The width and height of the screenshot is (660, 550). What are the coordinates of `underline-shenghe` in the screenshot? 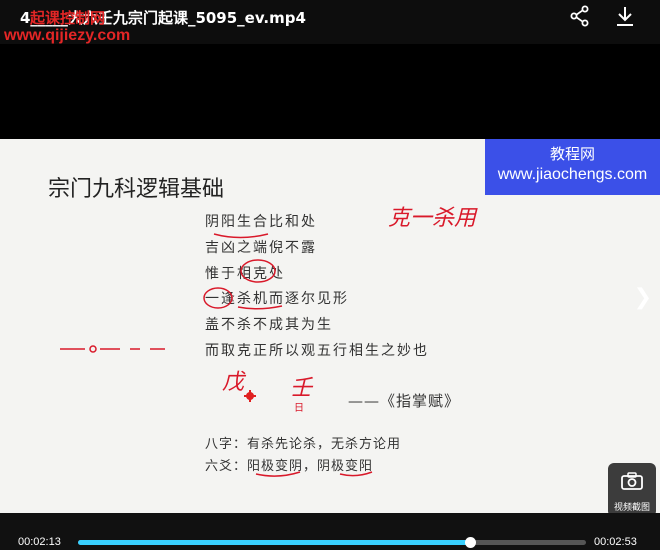 It's located at (241, 236).